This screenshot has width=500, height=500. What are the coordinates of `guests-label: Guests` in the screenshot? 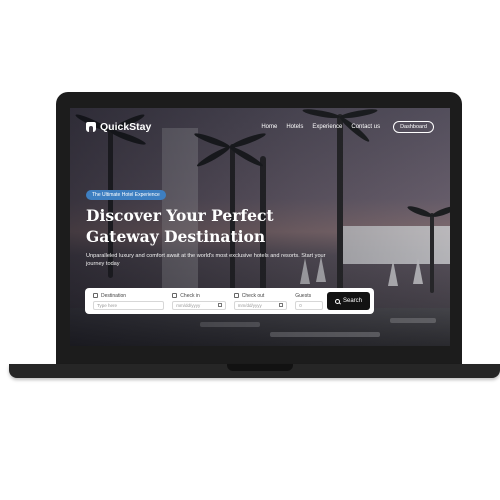 It's located at (303, 295).